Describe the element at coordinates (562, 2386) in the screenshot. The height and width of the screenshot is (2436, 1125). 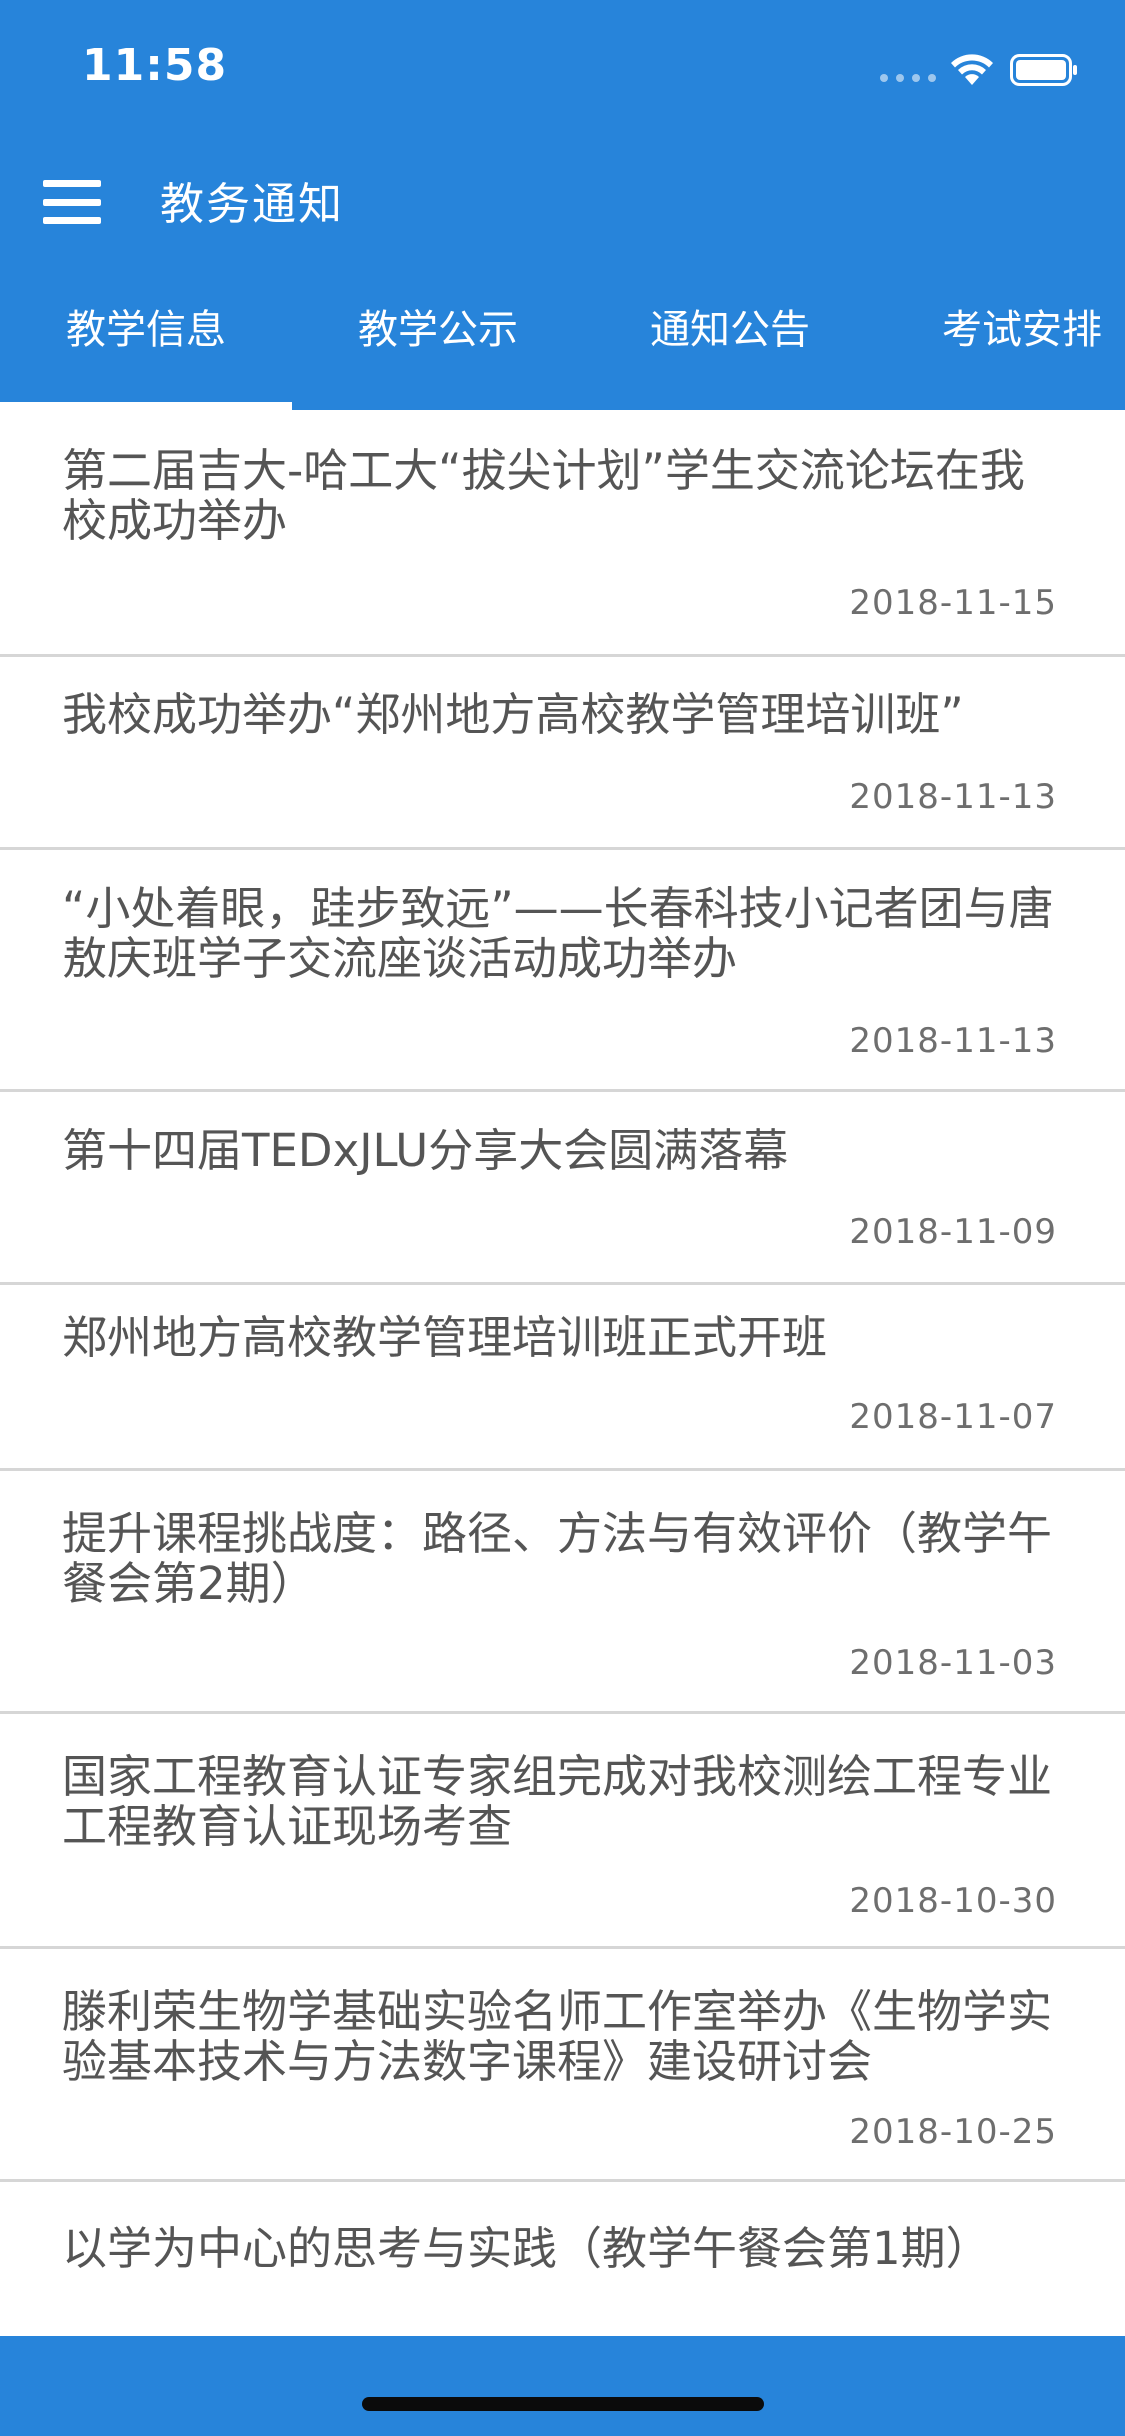
I see `bottom-bar` at that location.